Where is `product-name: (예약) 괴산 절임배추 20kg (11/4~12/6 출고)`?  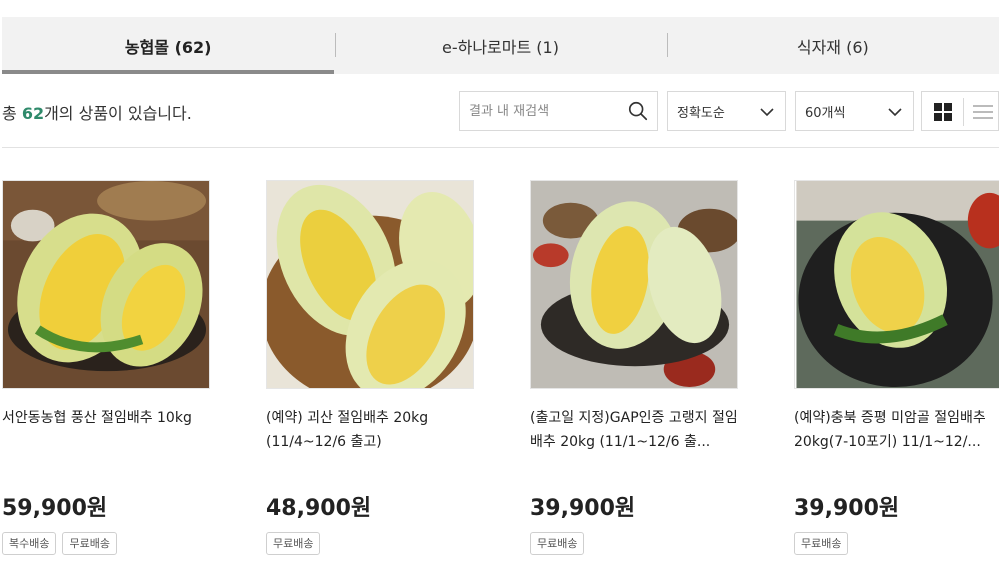 product-name: (예약) 괴산 절임배추 20kg (11/4~12/6 출고) is located at coordinates (370, 430).